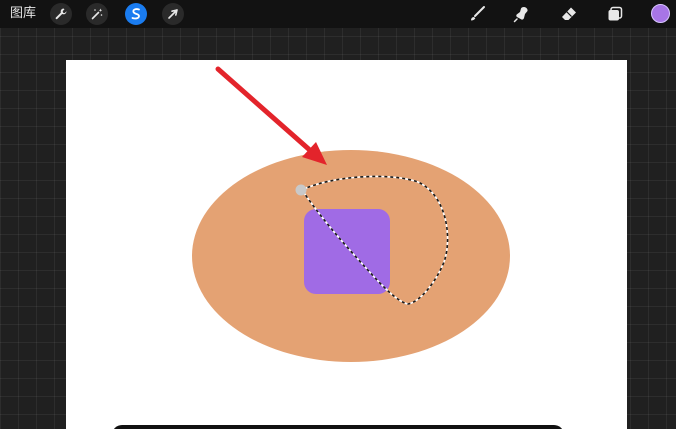 The width and height of the screenshot is (676, 429). I want to click on brush-button, so click(477, 14).